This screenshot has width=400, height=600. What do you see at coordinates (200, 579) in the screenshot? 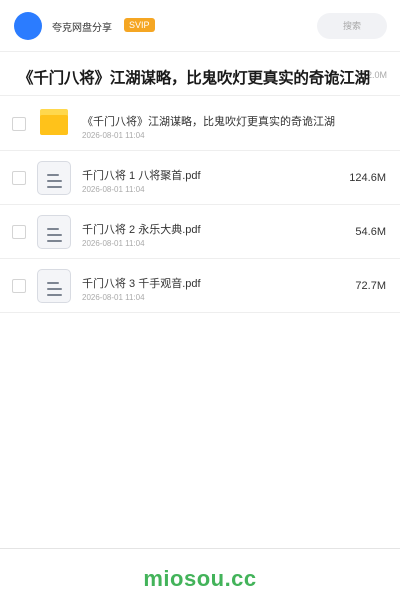
I see `site-brand: miosou.cc` at bounding box center [200, 579].